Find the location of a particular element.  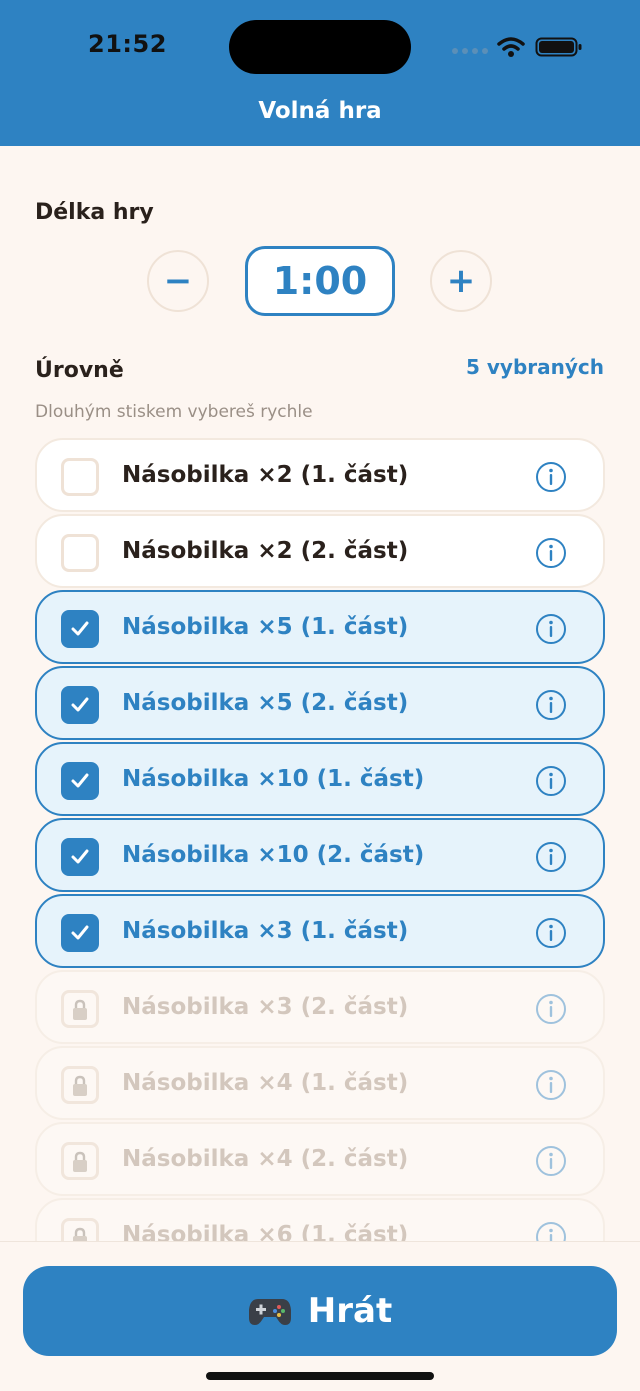

status-time: 21:52 is located at coordinates (127, 44).